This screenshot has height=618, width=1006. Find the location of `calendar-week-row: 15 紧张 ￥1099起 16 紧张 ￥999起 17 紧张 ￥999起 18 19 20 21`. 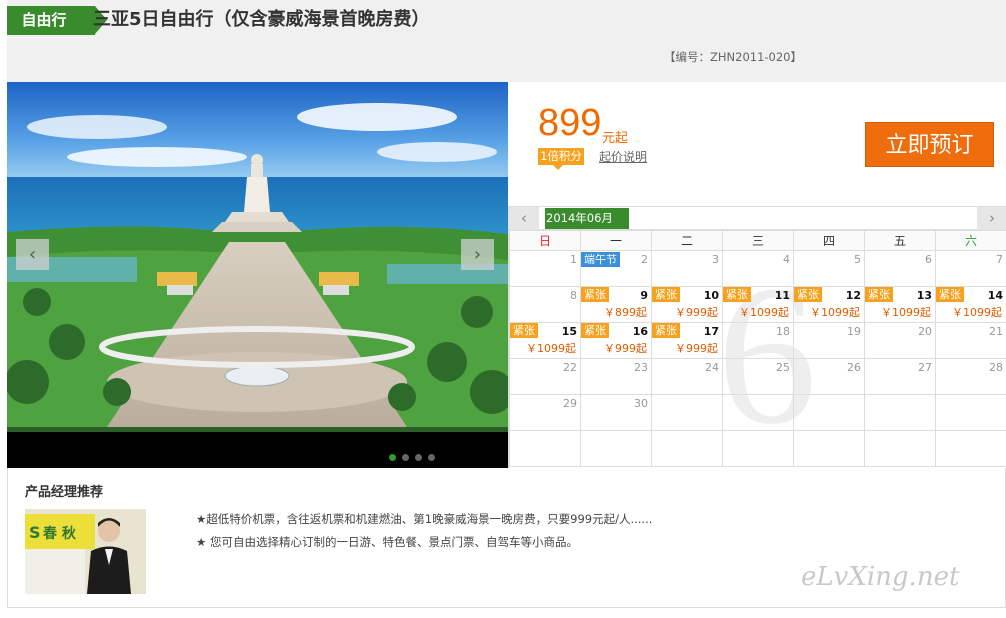

calendar-week-row: 15 紧张 ￥1099起 16 紧张 ￥999起 17 紧张 ￥999起 18 19 20 21 is located at coordinates (757, 340).